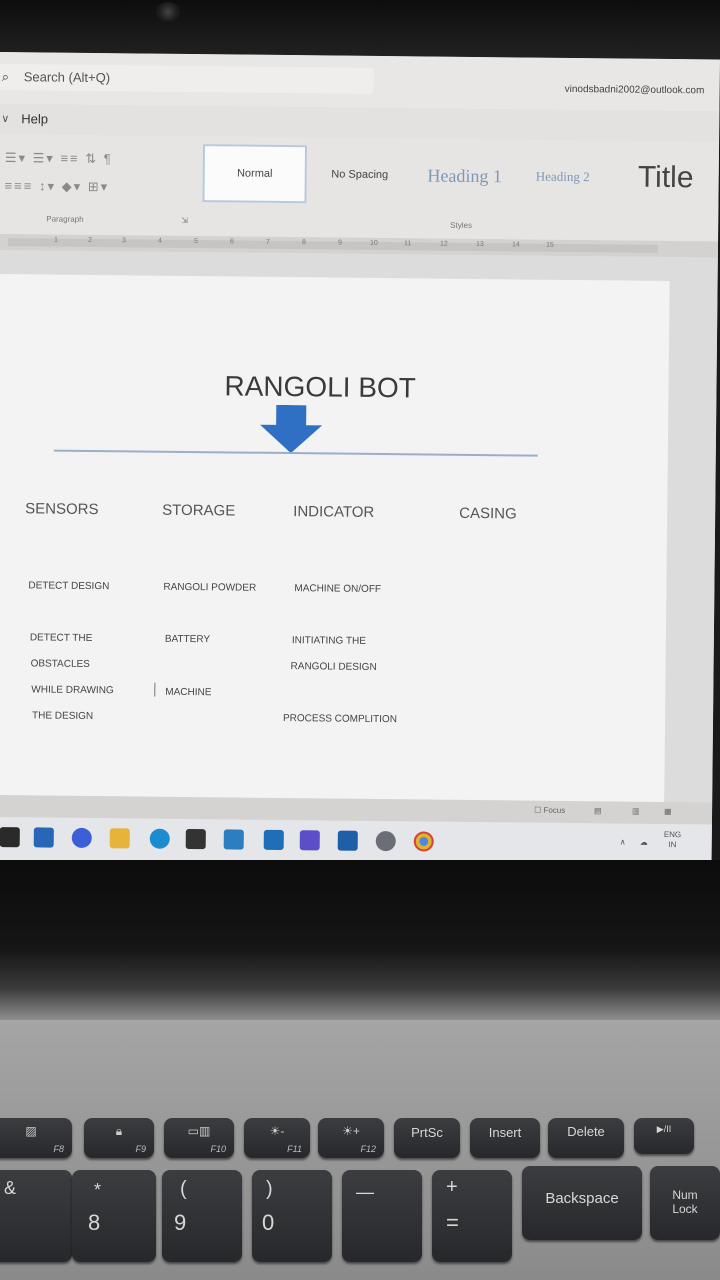 Image resolution: width=720 pixels, height=1280 pixels. What do you see at coordinates (123, 241) in the screenshot?
I see `ruler-tick: 3` at bounding box center [123, 241].